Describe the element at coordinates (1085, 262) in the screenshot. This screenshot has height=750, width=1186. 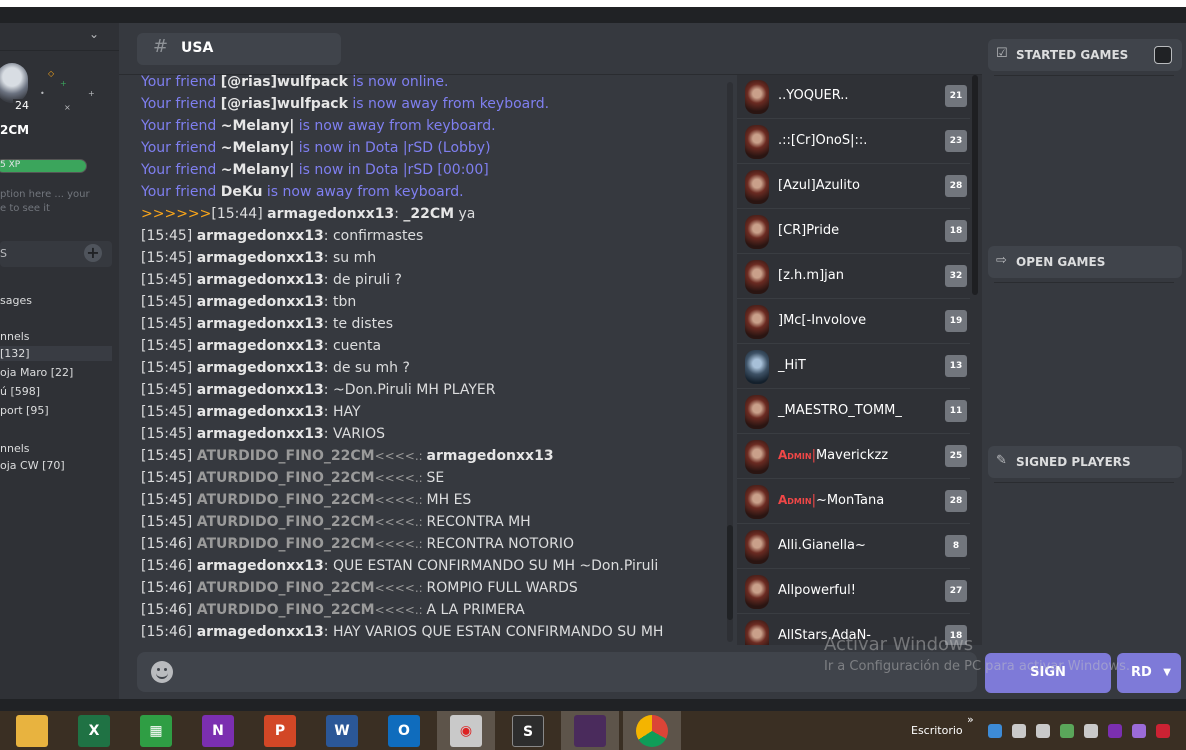
I see `open-games-header: ⇨ OPEN GAMES` at that location.